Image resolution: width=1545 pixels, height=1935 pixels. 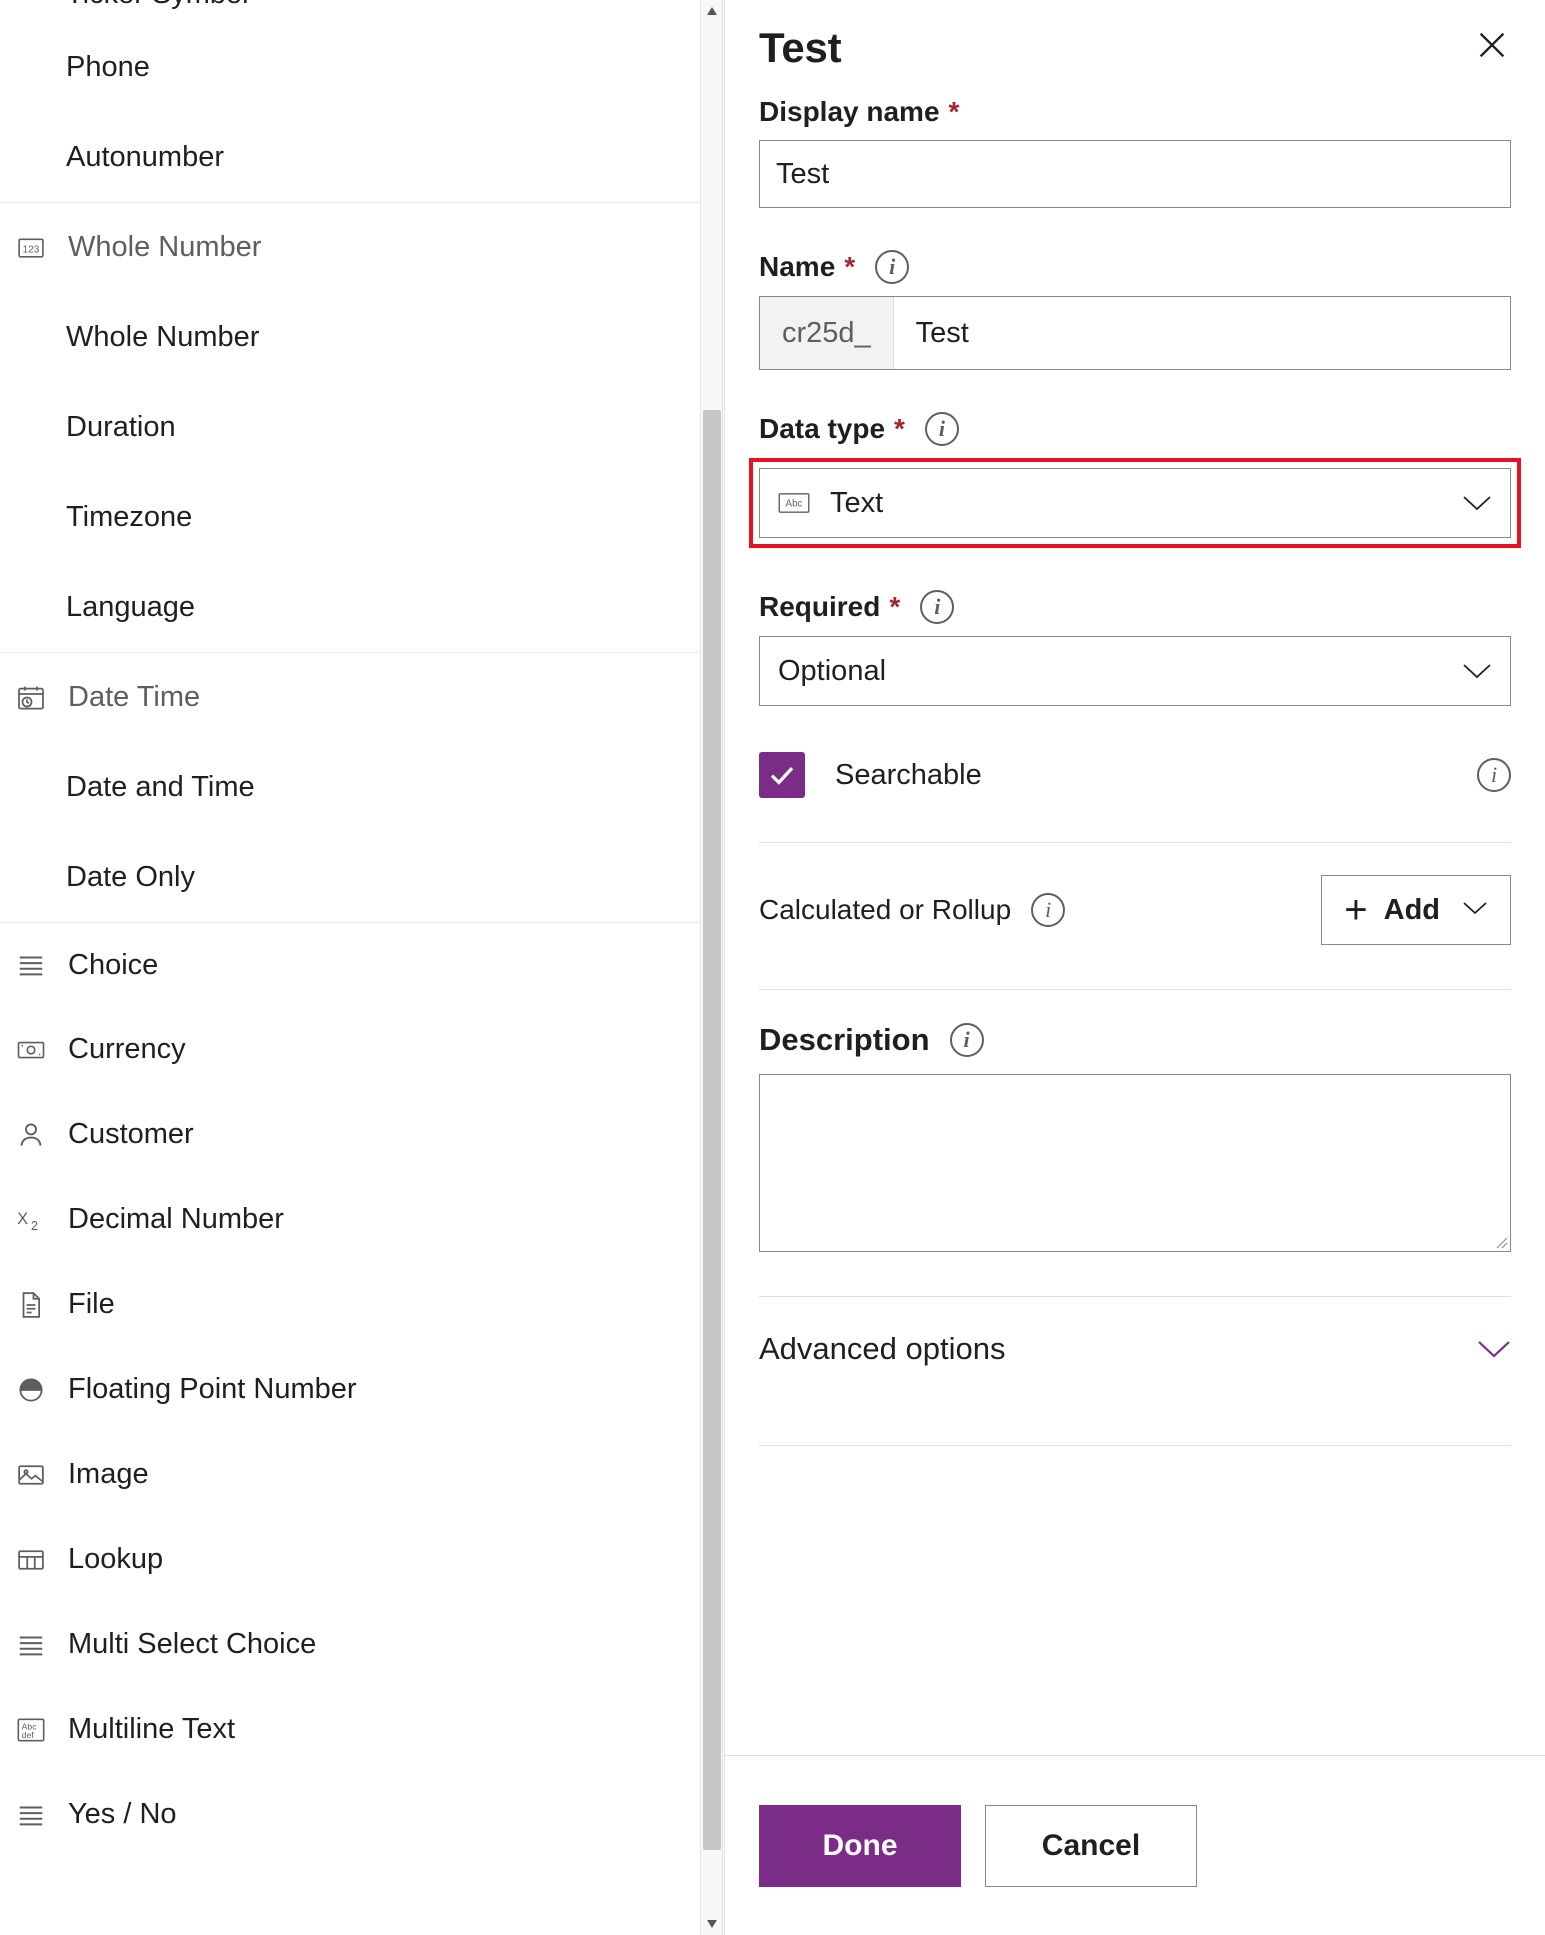 What do you see at coordinates (361, 67) in the screenshot?
I see `list-item-phone: Phone` at bounding box center [361, 67].